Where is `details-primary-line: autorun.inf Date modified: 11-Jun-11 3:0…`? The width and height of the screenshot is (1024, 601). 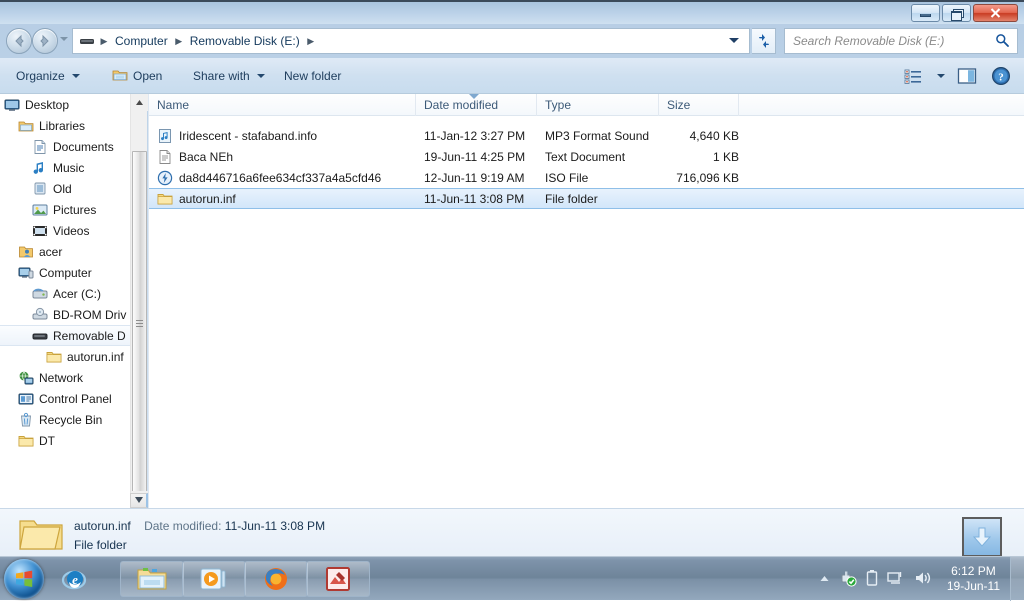 details-primary-line: autorun.inf Date modified: 11-Jun-11 3:0… is located at coordinates (199, 526).